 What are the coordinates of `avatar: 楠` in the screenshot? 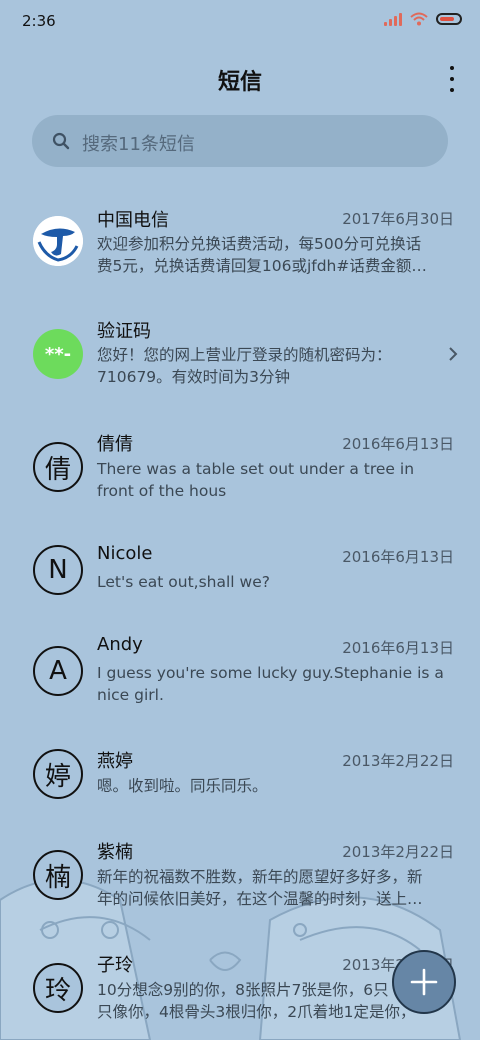 It's located at (58, 875).